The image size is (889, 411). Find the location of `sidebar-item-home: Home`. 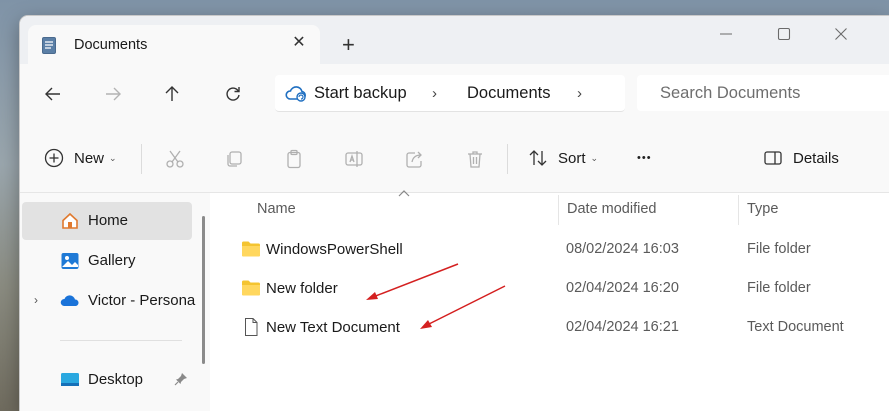

sidebar-item-home: Home is located at coordinates (107, 221).